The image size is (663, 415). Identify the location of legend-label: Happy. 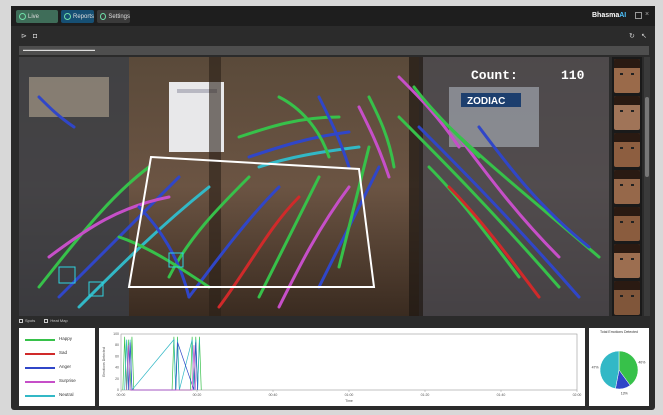
(66, 338).